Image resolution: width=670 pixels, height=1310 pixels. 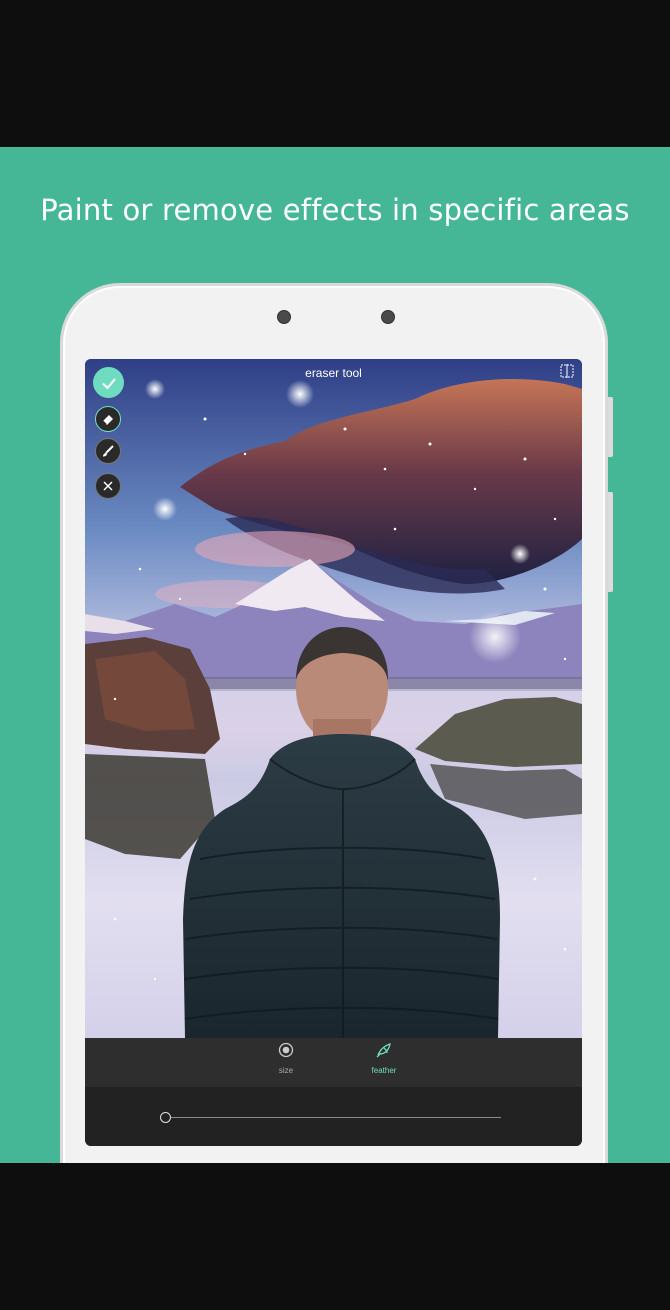 I want to click on tab-size: size, so click(x=286, y=1058).